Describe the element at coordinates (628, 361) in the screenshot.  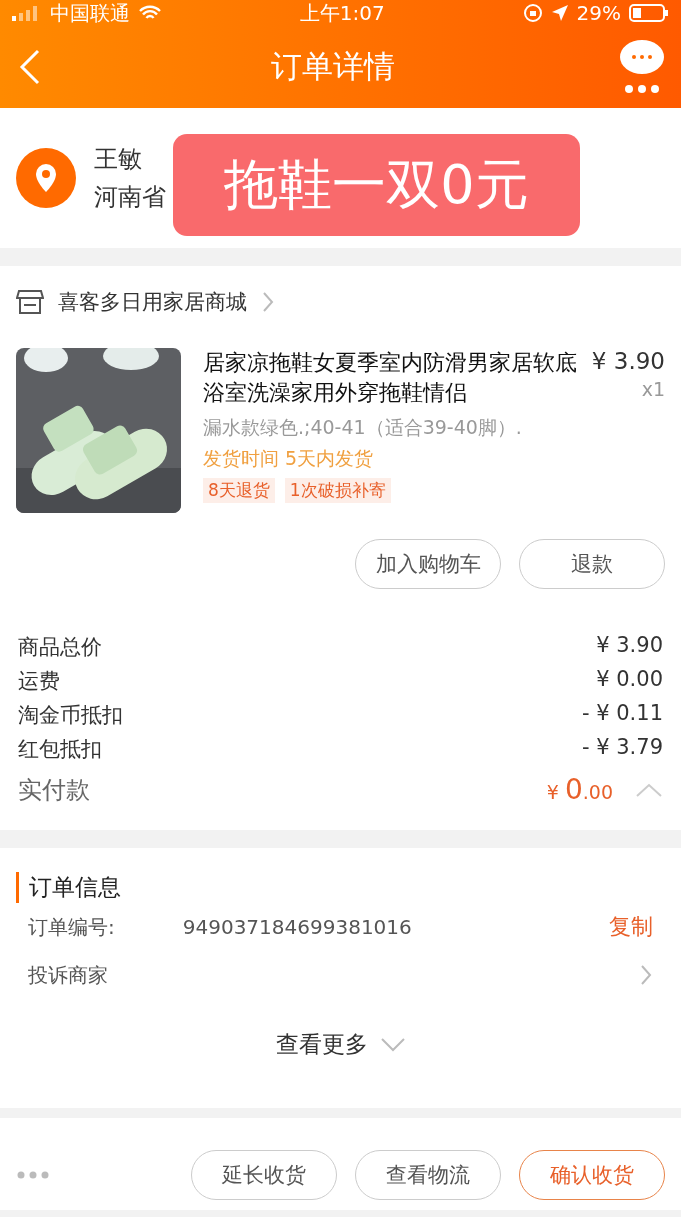
I see `product-price: ¥ 3.90` at that location.